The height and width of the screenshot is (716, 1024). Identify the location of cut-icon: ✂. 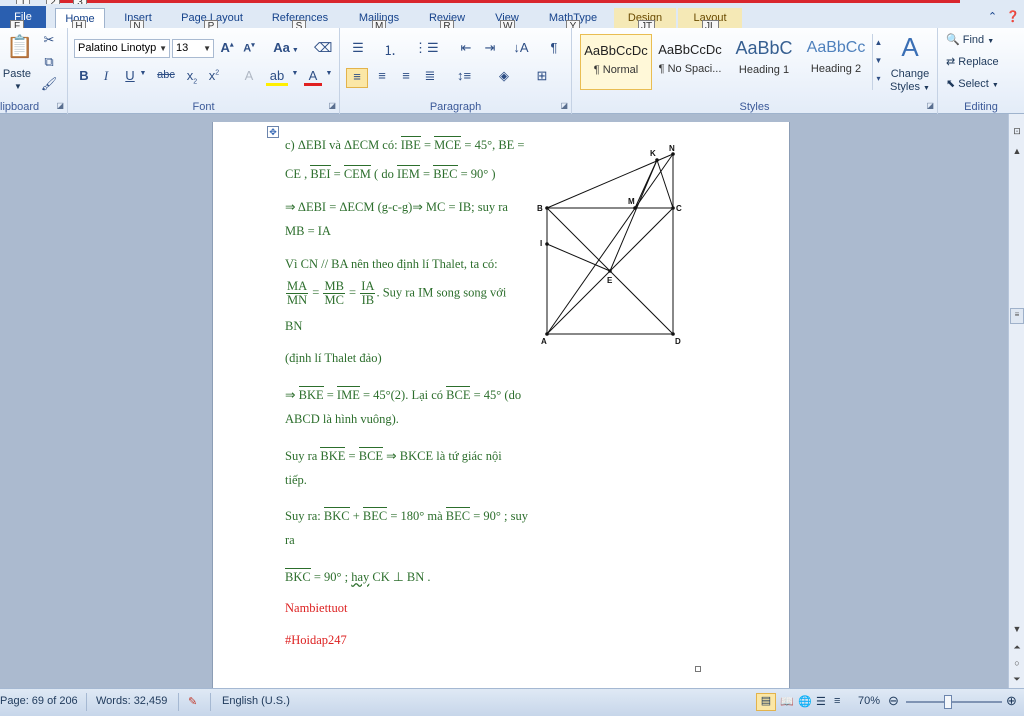
(49, 40).